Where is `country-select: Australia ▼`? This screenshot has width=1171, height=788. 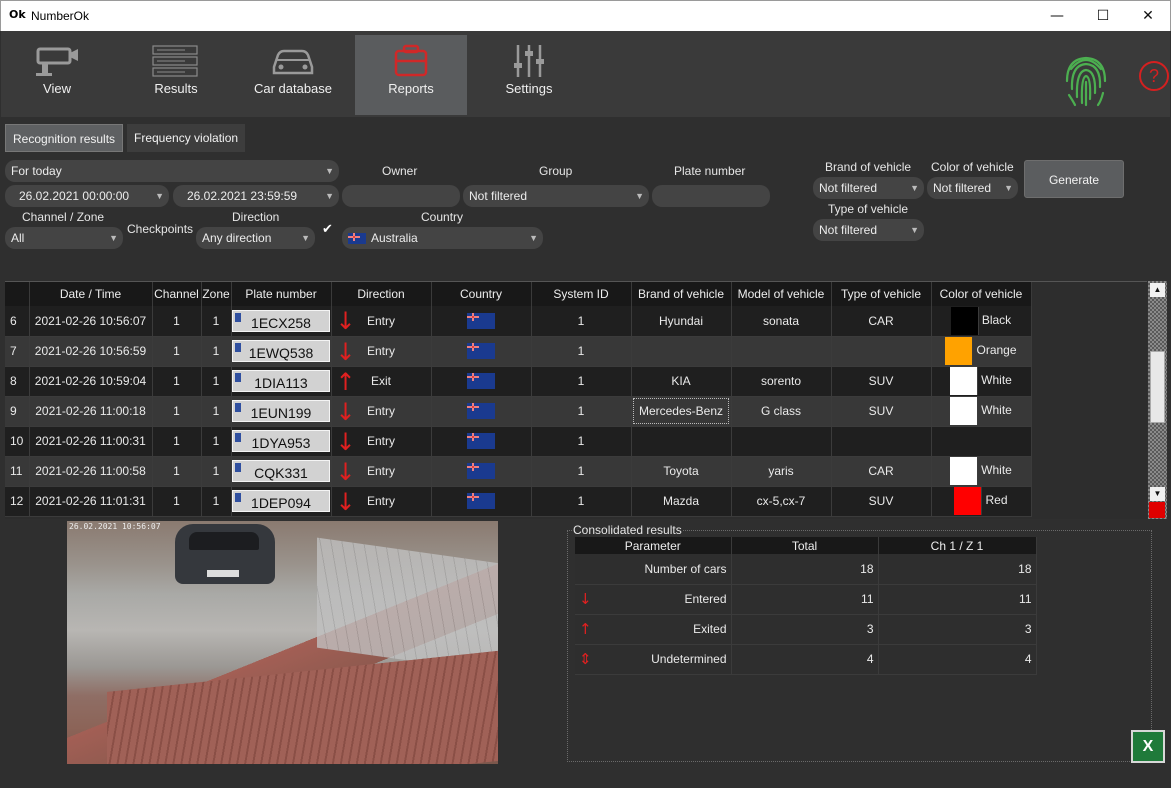 country-select: Australia ▼ is located at coordinates (442, 238).